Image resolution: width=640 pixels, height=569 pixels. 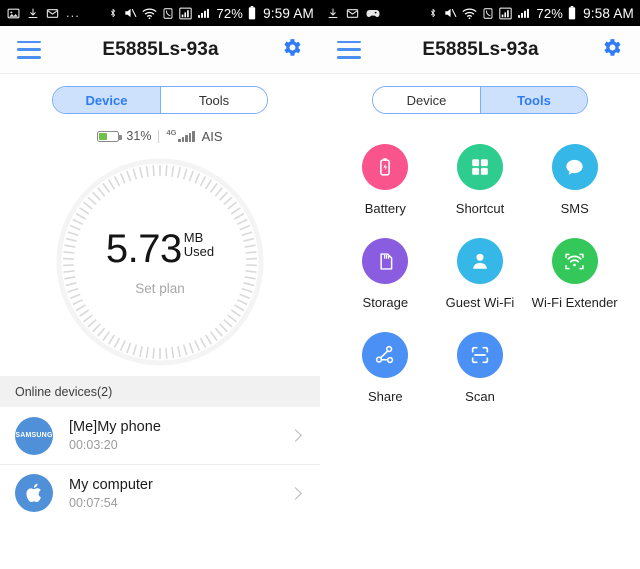 What do you see at coordinates (480, 396) in the screenshot?
I see `tool-label: Scan` at bounding box center [480, 396].